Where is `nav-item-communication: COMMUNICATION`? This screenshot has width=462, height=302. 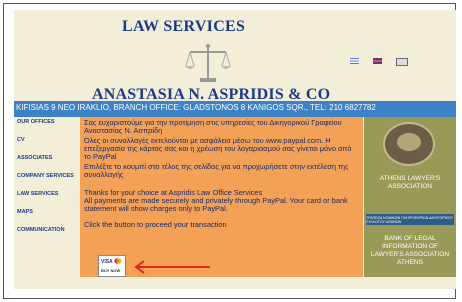
nav-item-communication: COMMUNICATION is located at coordinates (41, 230).